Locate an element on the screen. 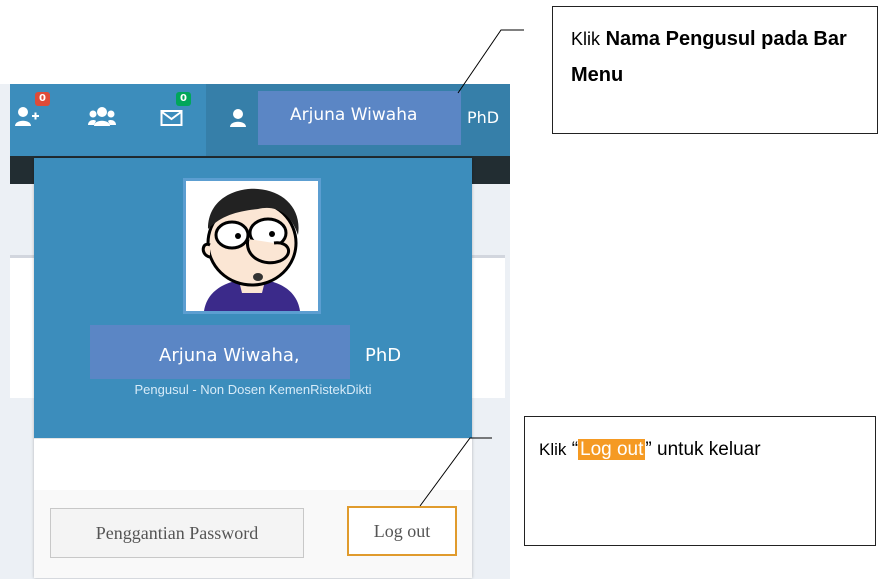  user-plus-icon is located at coordinates (27, 118).